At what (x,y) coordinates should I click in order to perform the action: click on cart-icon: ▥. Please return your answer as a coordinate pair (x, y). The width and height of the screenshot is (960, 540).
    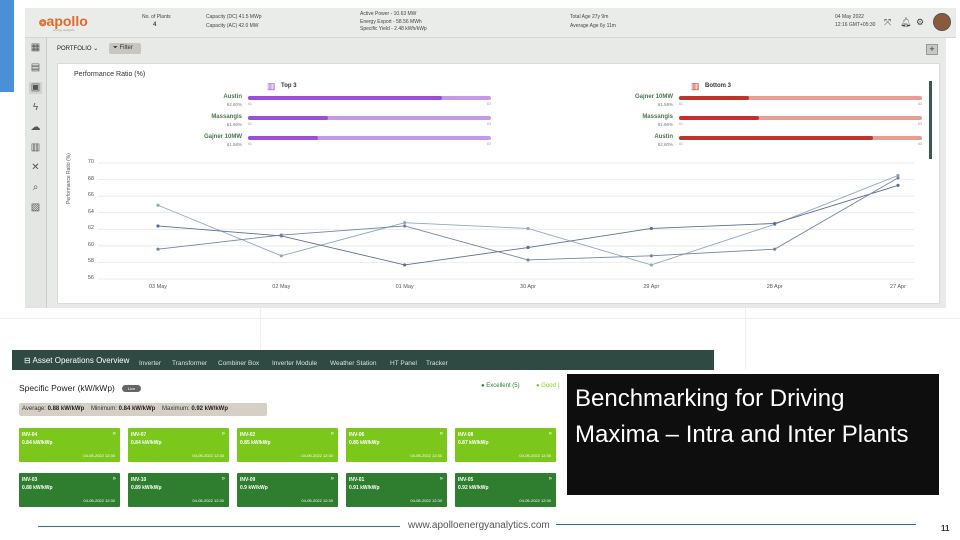
    Looking at the image, I should click on (35, 148).